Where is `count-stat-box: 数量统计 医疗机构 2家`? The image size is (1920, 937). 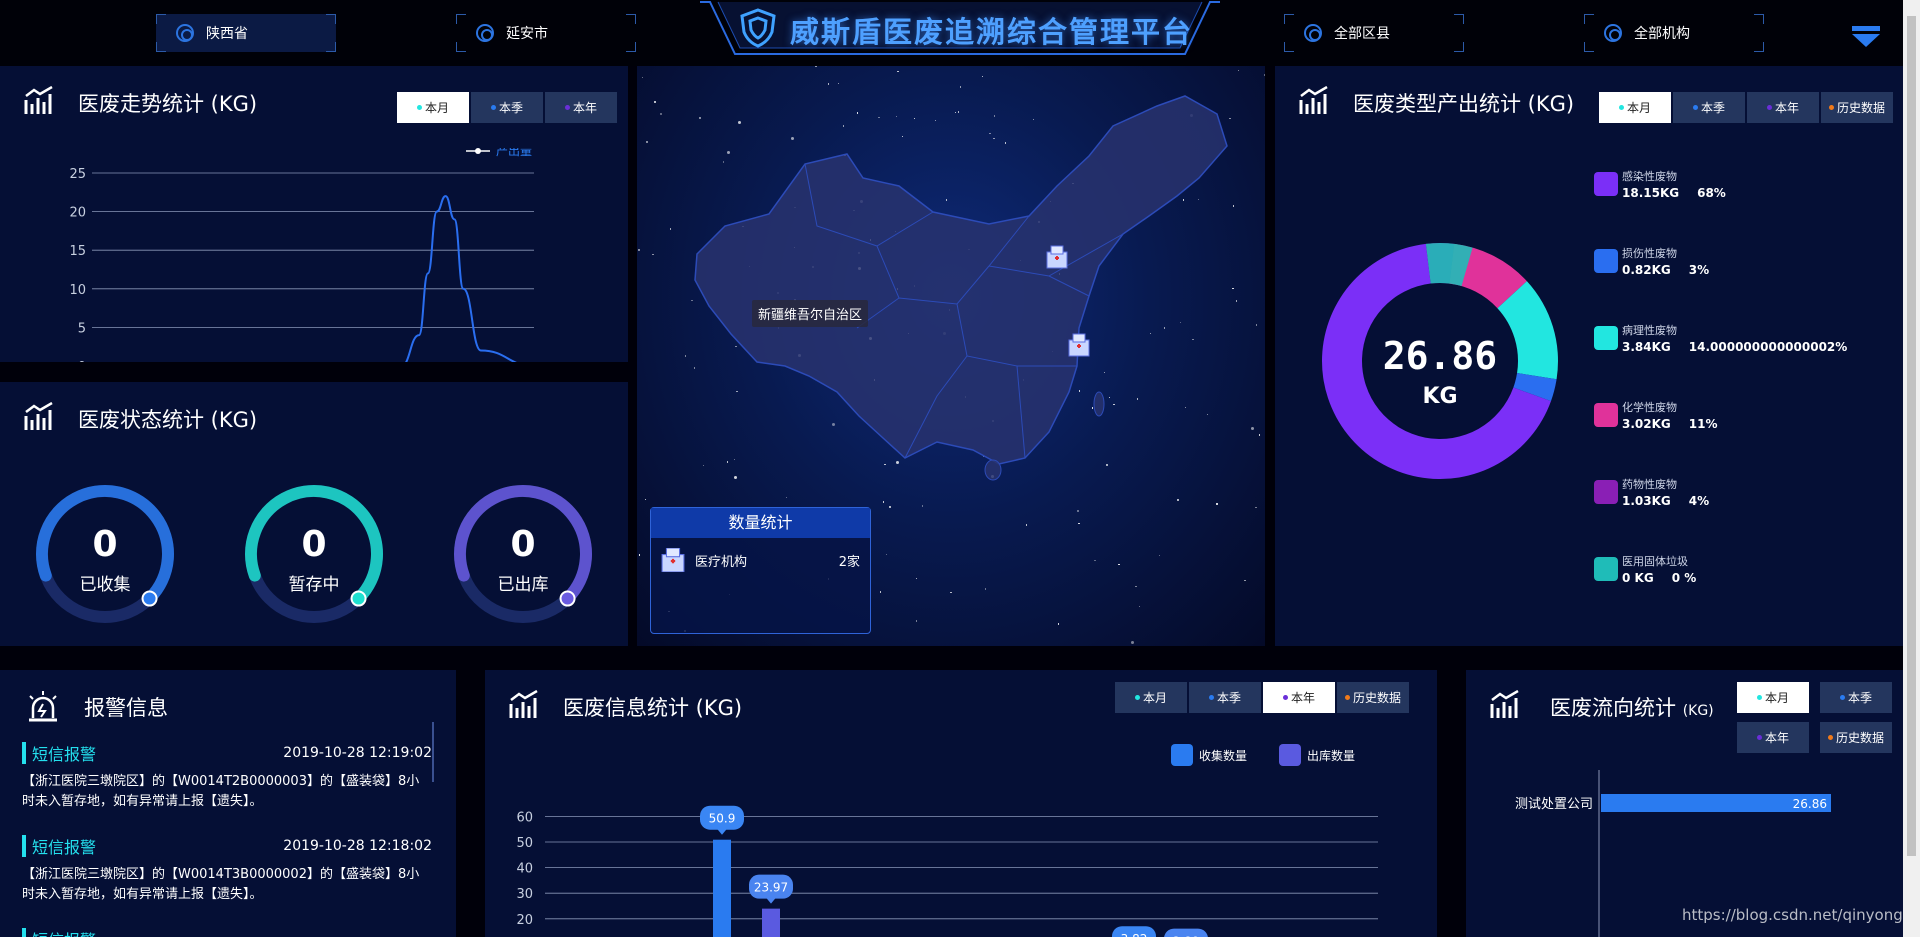
count-stat-box: 数量统计 医疗机构 2家 is located at coordinates (760, 570).